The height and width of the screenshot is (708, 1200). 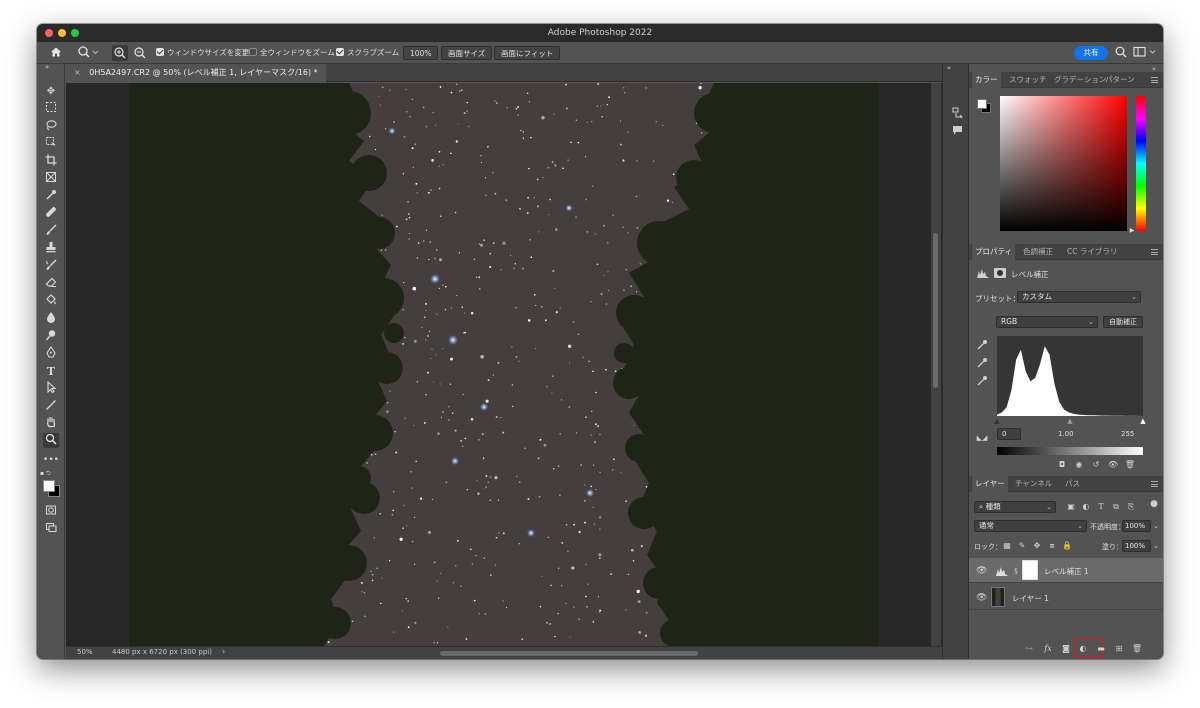 What do you see at coordinates (51, 528) in the screenshot?
I see `screen-mode-icon` at bounding box center [51, 528].